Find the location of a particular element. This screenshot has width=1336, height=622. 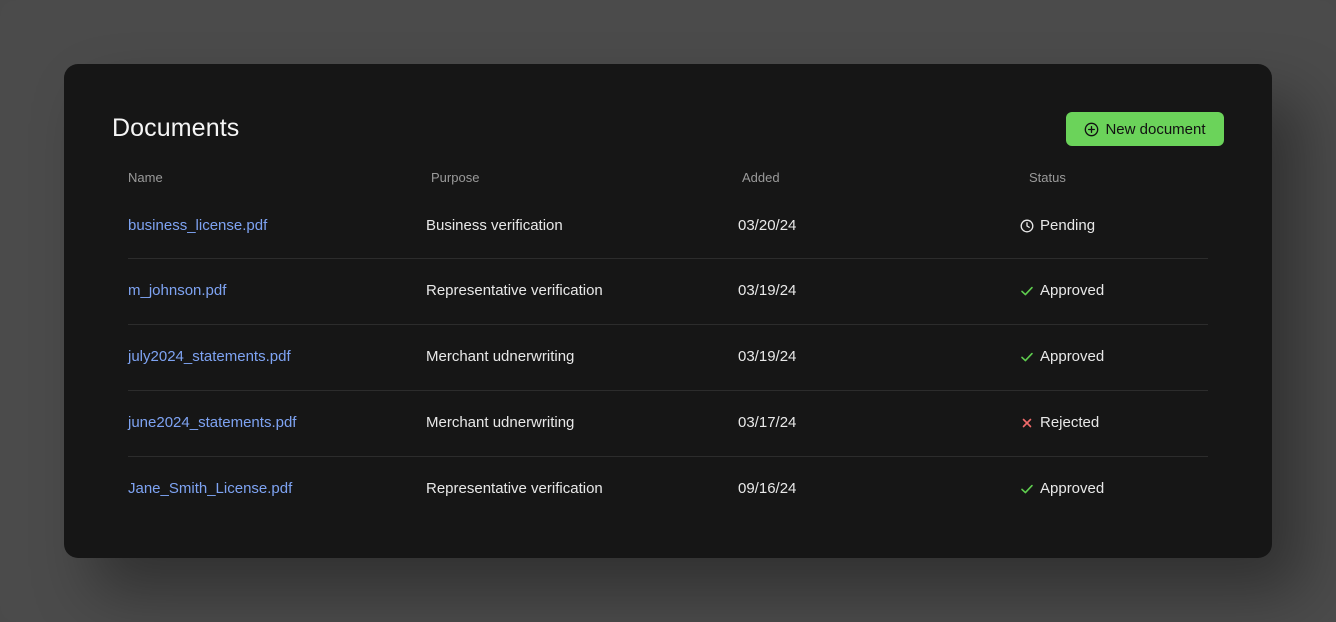

document-name-link: july2024_statements.pdf is located at coordinates (209, 356).